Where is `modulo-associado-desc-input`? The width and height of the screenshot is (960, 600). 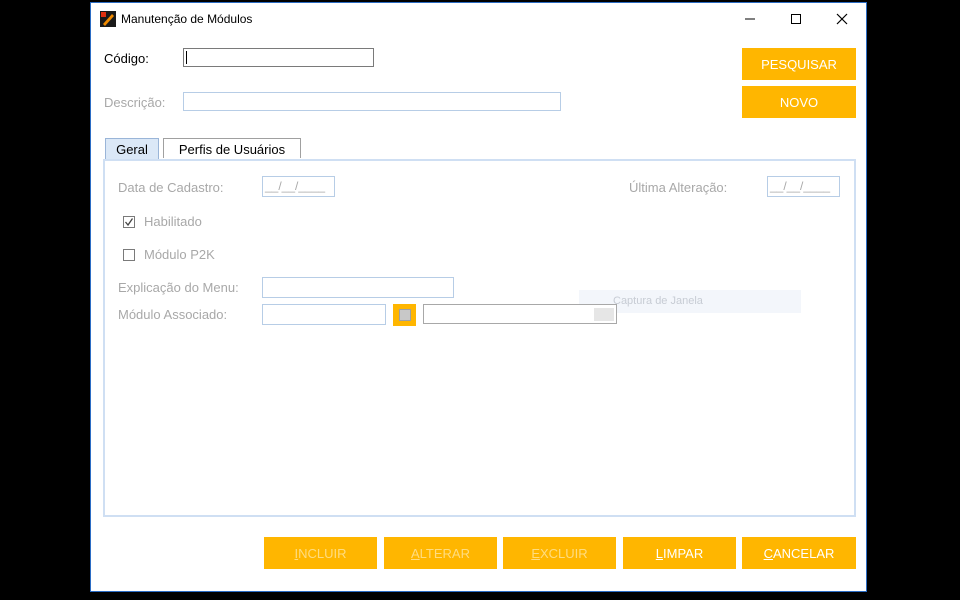 modulo-associado-desc-input is located at coordinates (520, 314).